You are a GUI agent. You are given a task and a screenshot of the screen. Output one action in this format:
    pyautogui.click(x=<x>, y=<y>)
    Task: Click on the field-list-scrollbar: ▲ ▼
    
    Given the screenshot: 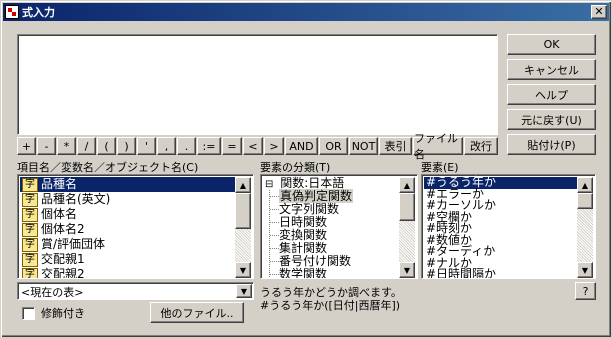 What is the action you would take?
    pyautogui.click(x=243, y=227)
    